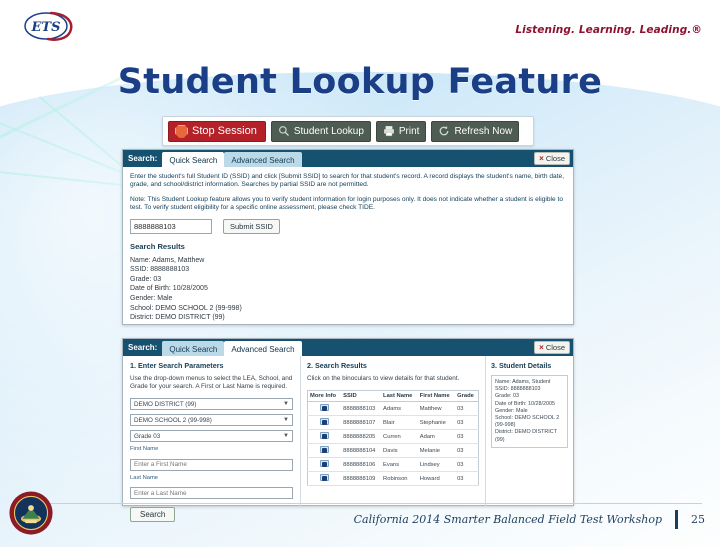  I want to click on tab-quick-search: Quick Search, so click(193, 159).